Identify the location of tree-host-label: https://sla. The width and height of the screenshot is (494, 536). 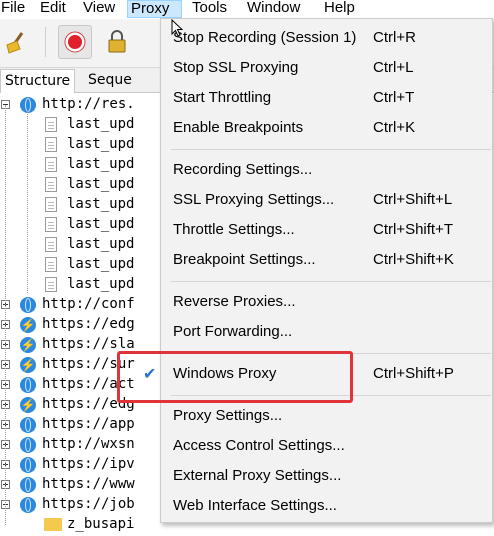
(88, 344).